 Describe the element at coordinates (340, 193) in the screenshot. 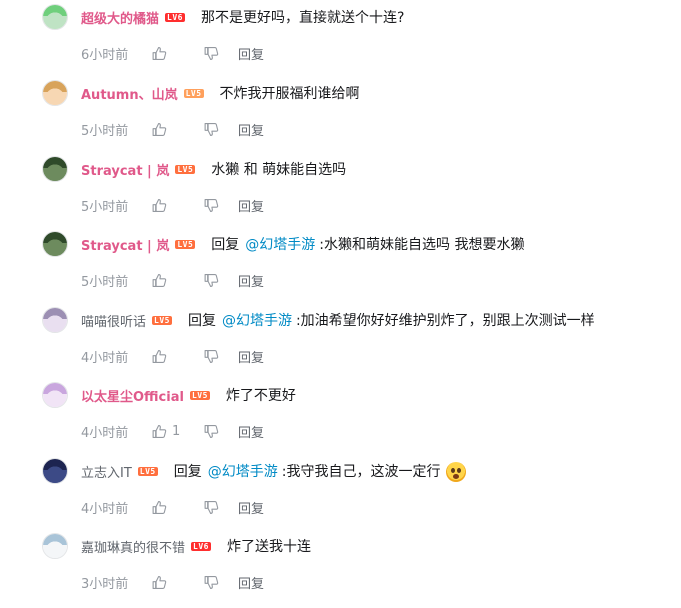

I see `comment-item: Straycat | 岚 LV5 水獭 和 萌妹能自选吗 5小时前 回复` at that location.